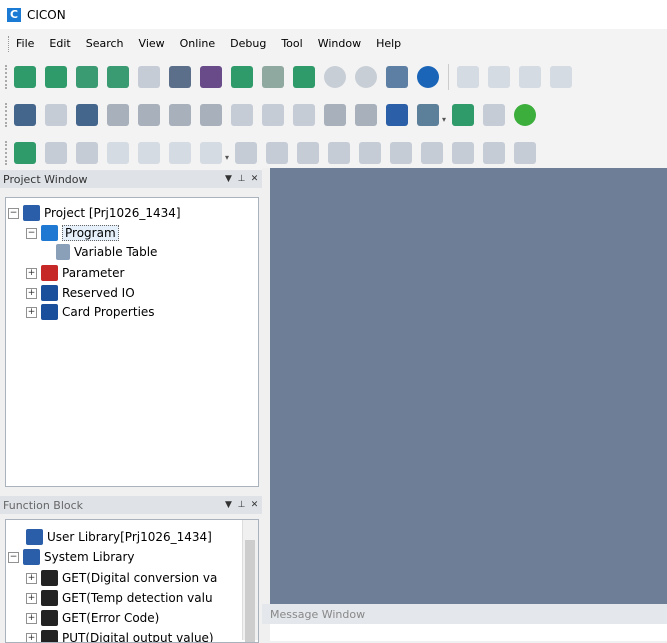 The image size is (667, 643). I want to click on new-file-icon, so click(87, 77).